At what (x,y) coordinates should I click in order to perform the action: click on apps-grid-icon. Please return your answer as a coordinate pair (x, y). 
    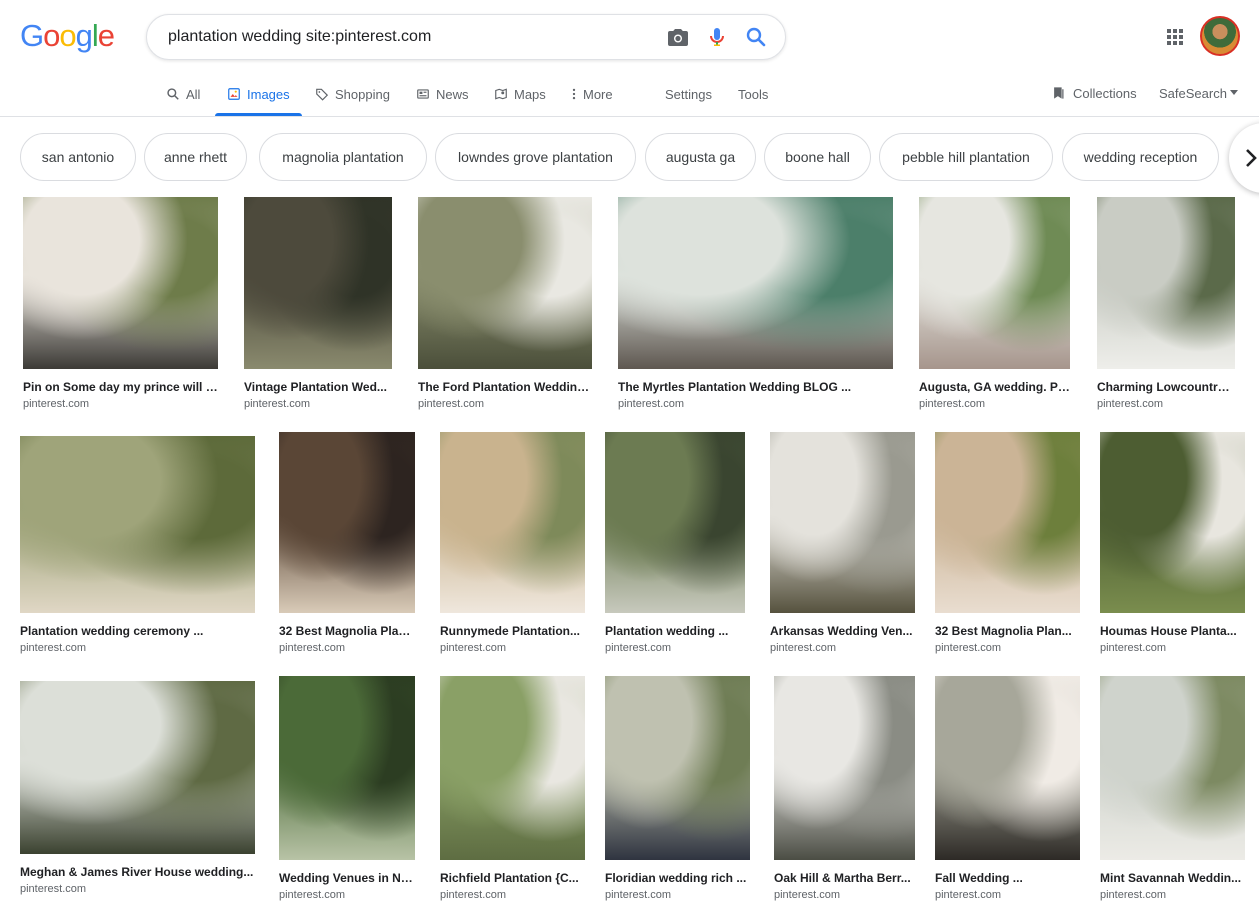
    Looking at the image, I should click on (1175, 37).